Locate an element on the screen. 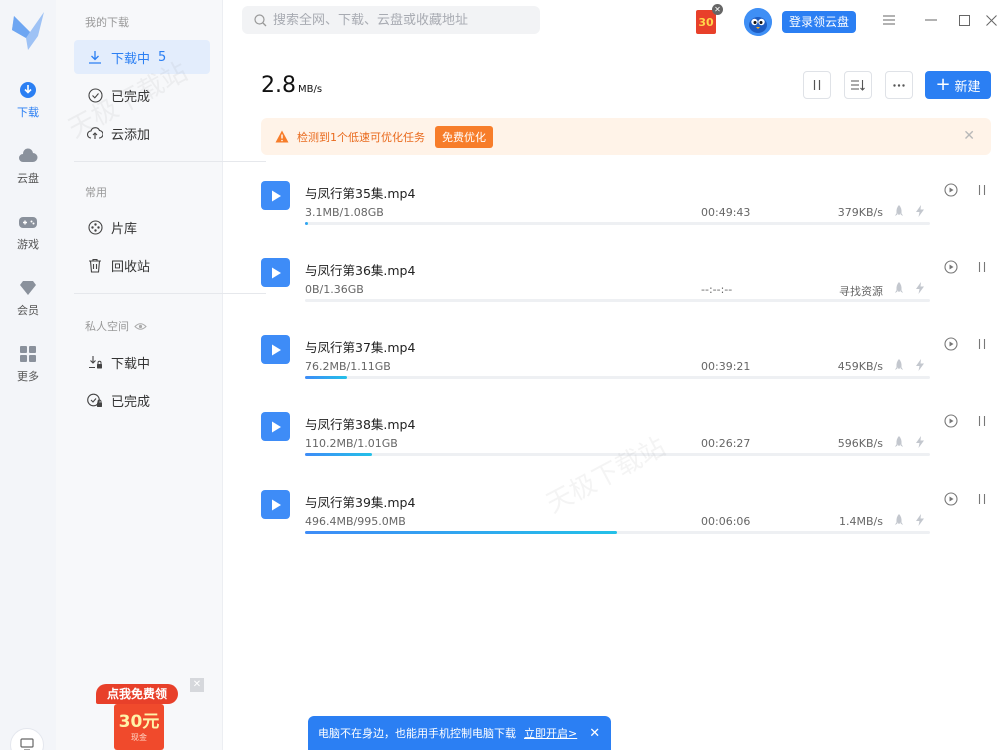 This screenshot has height=750, width=1000. sidebar-item-cloud-add: 云添加 is located at coordinates (142, 133).